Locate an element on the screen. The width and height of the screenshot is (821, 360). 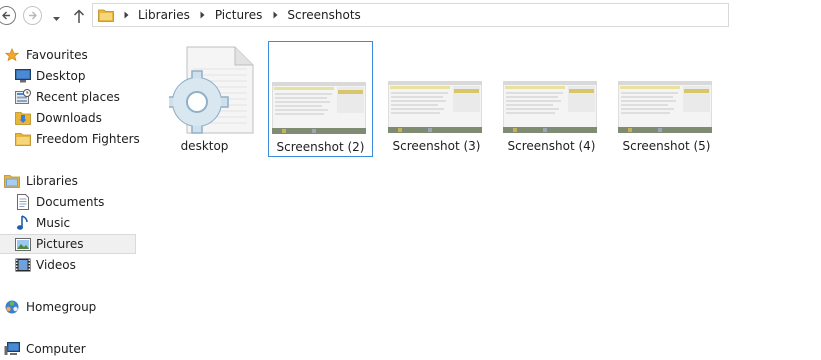
nav-label: Videos is located at coordinates (56, 265).